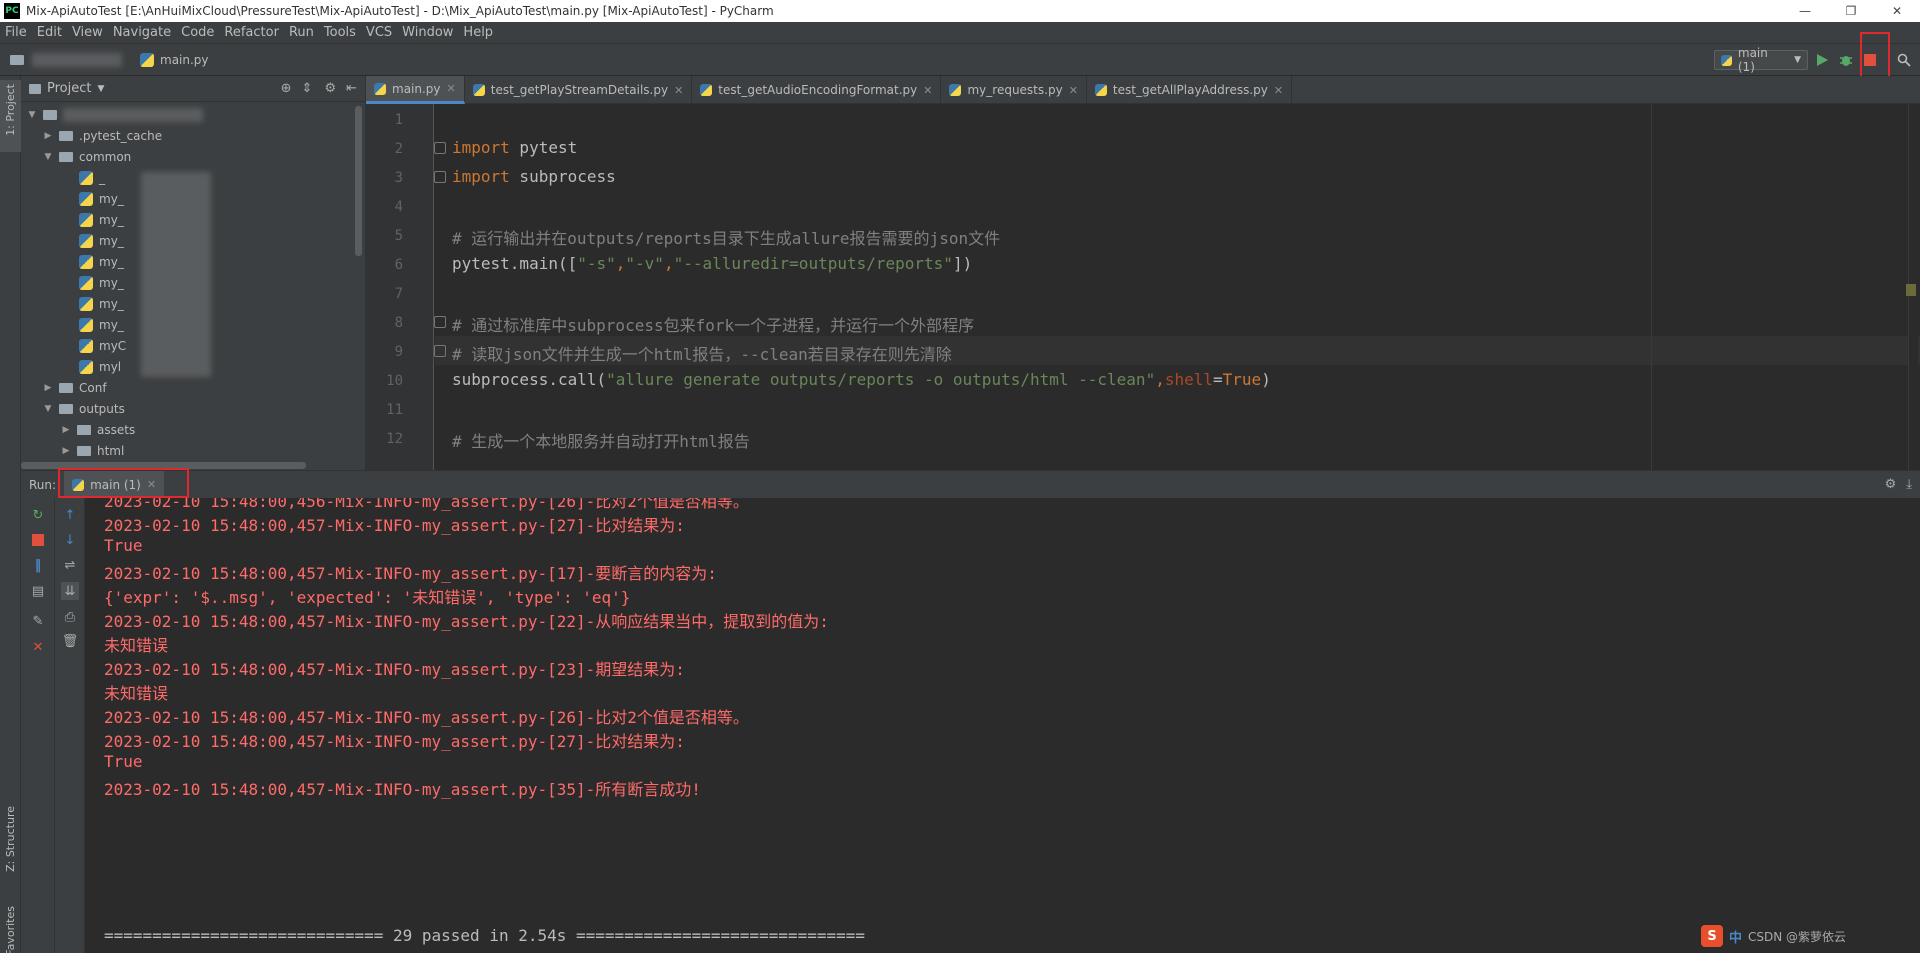 The image size is (1920, 953). Describe the element at coordinates (10, 839) in the screenshot. I see `structure-tool-button: Z: Structure` at that location.